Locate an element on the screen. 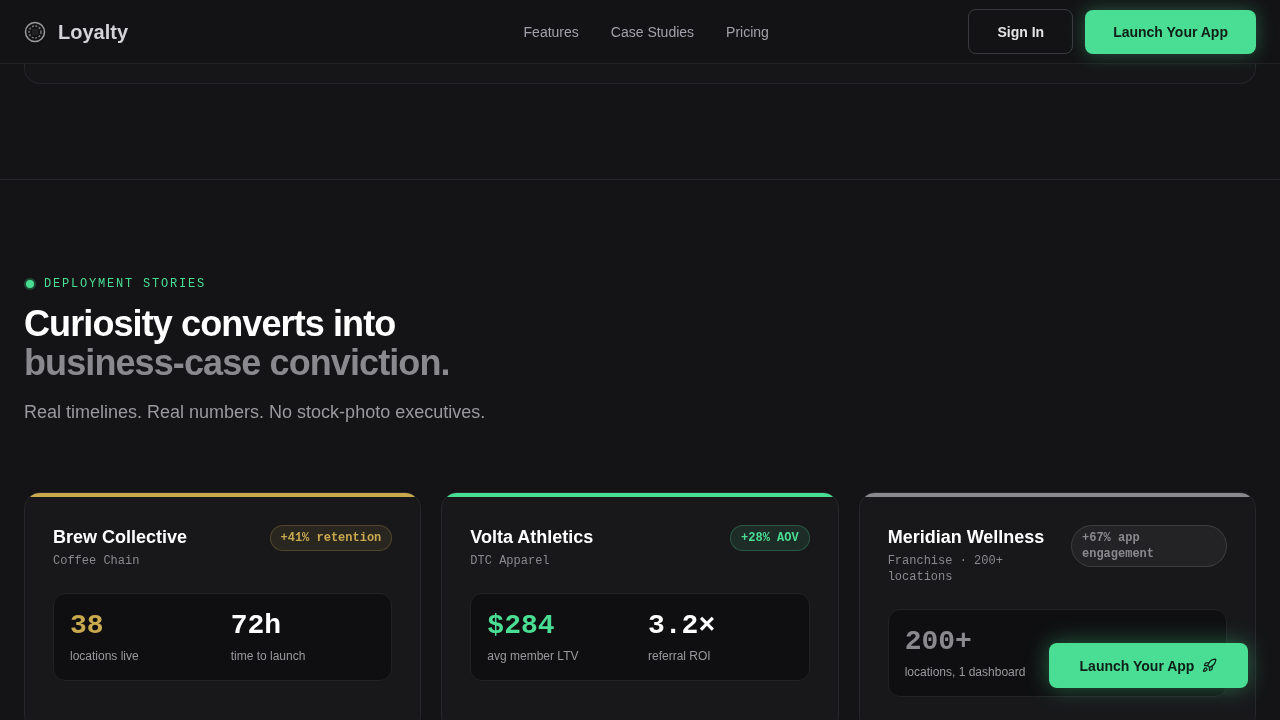  company-name: Volta Athletics is located at coordinates (532, 537).